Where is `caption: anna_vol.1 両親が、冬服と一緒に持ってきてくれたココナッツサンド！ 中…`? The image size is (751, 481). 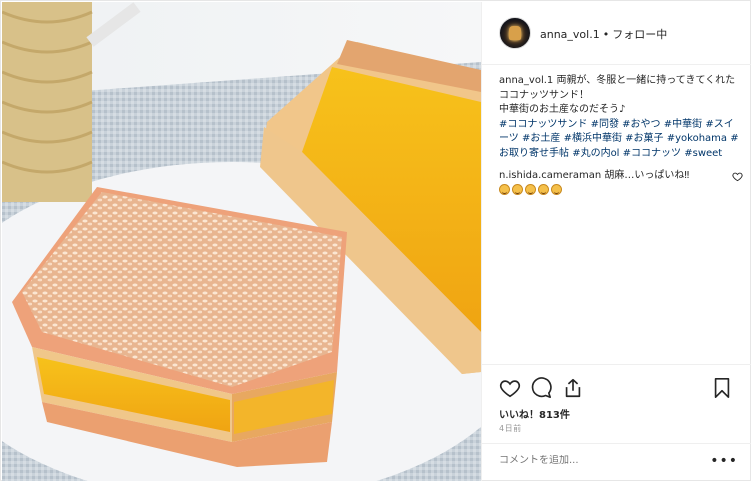
caption: anna_vol.1 両親が、冬服と一緒に持ってきてくれたココナッツサンド！ 中… is located at coordinates (621, 117).